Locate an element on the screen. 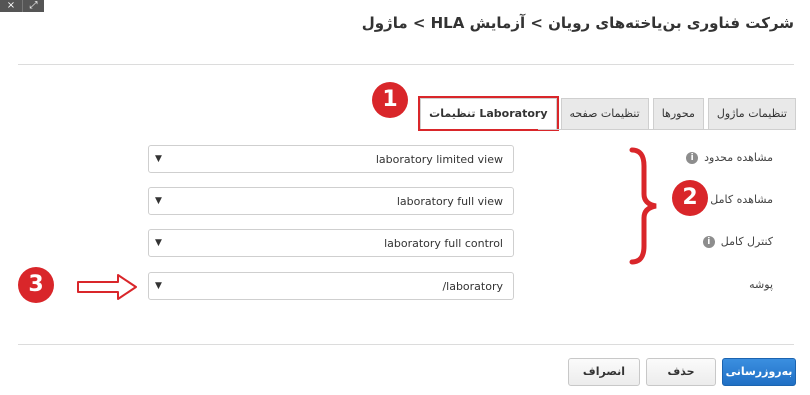 The width and height of the screenshot is (810, 395). annotation-badge-2: 2 is located at coordinates (690, 198).